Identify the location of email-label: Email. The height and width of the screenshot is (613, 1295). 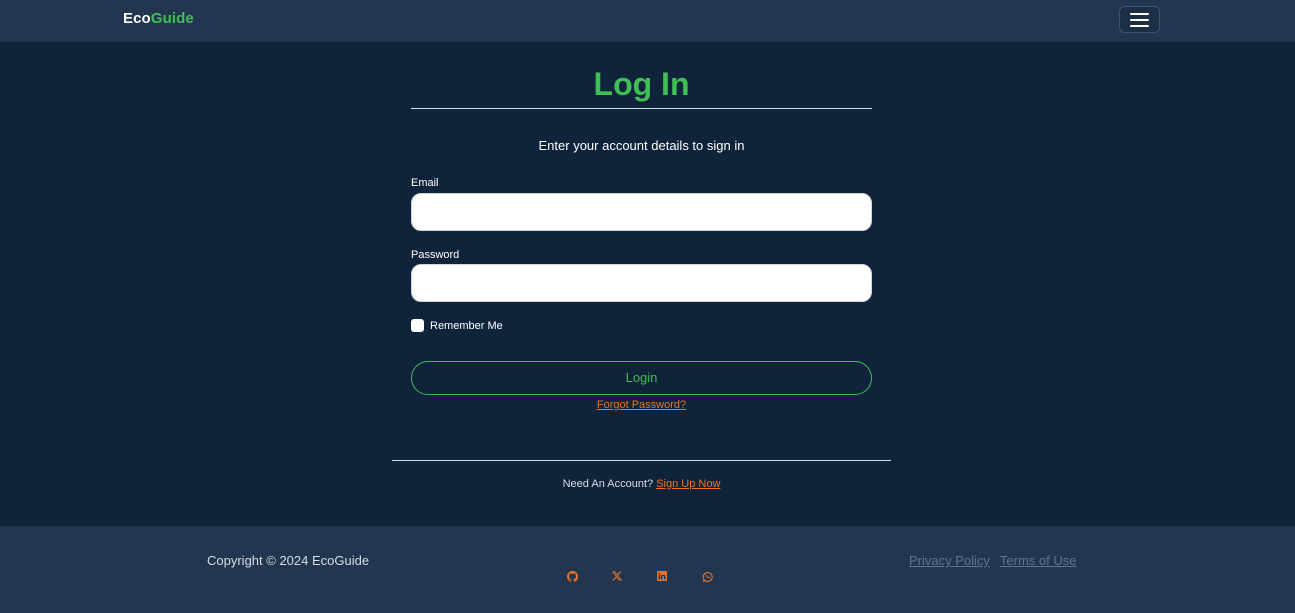
(425, 183).